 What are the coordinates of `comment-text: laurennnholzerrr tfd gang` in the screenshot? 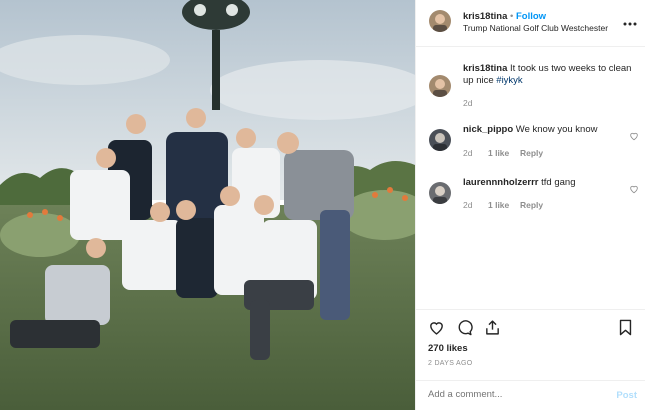 It's located at (543, 182).